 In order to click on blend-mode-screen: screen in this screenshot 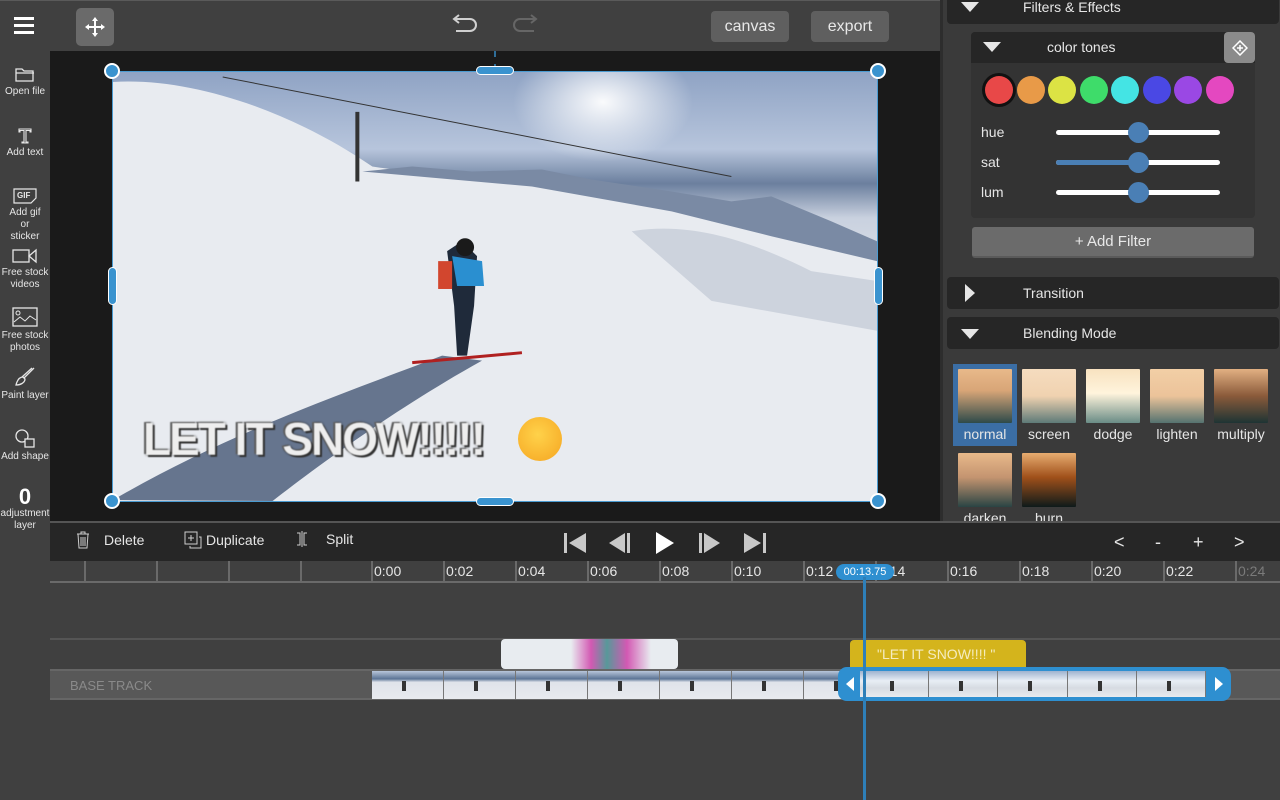, I will do `click(1049, 405)`.